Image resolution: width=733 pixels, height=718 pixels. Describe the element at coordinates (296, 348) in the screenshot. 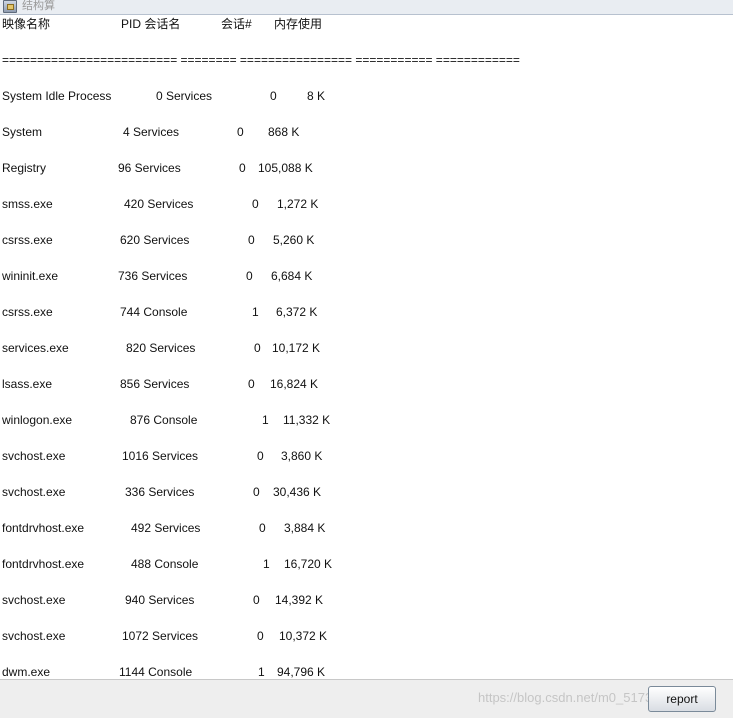

I see `process-memory: 10,172 K` at that location.